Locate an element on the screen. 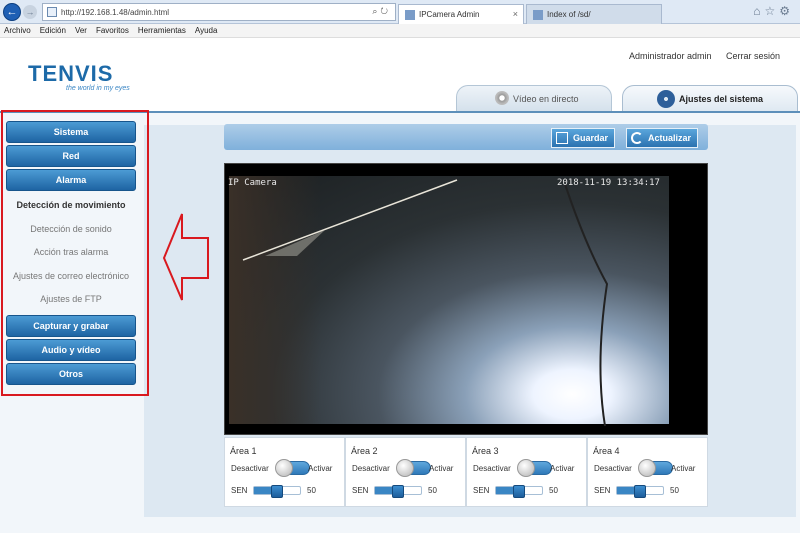 Image resolution: width=800 pixels, height=533 pixels. browser-tab-label: IPCamera Admin is located at coordinates (449, 14).